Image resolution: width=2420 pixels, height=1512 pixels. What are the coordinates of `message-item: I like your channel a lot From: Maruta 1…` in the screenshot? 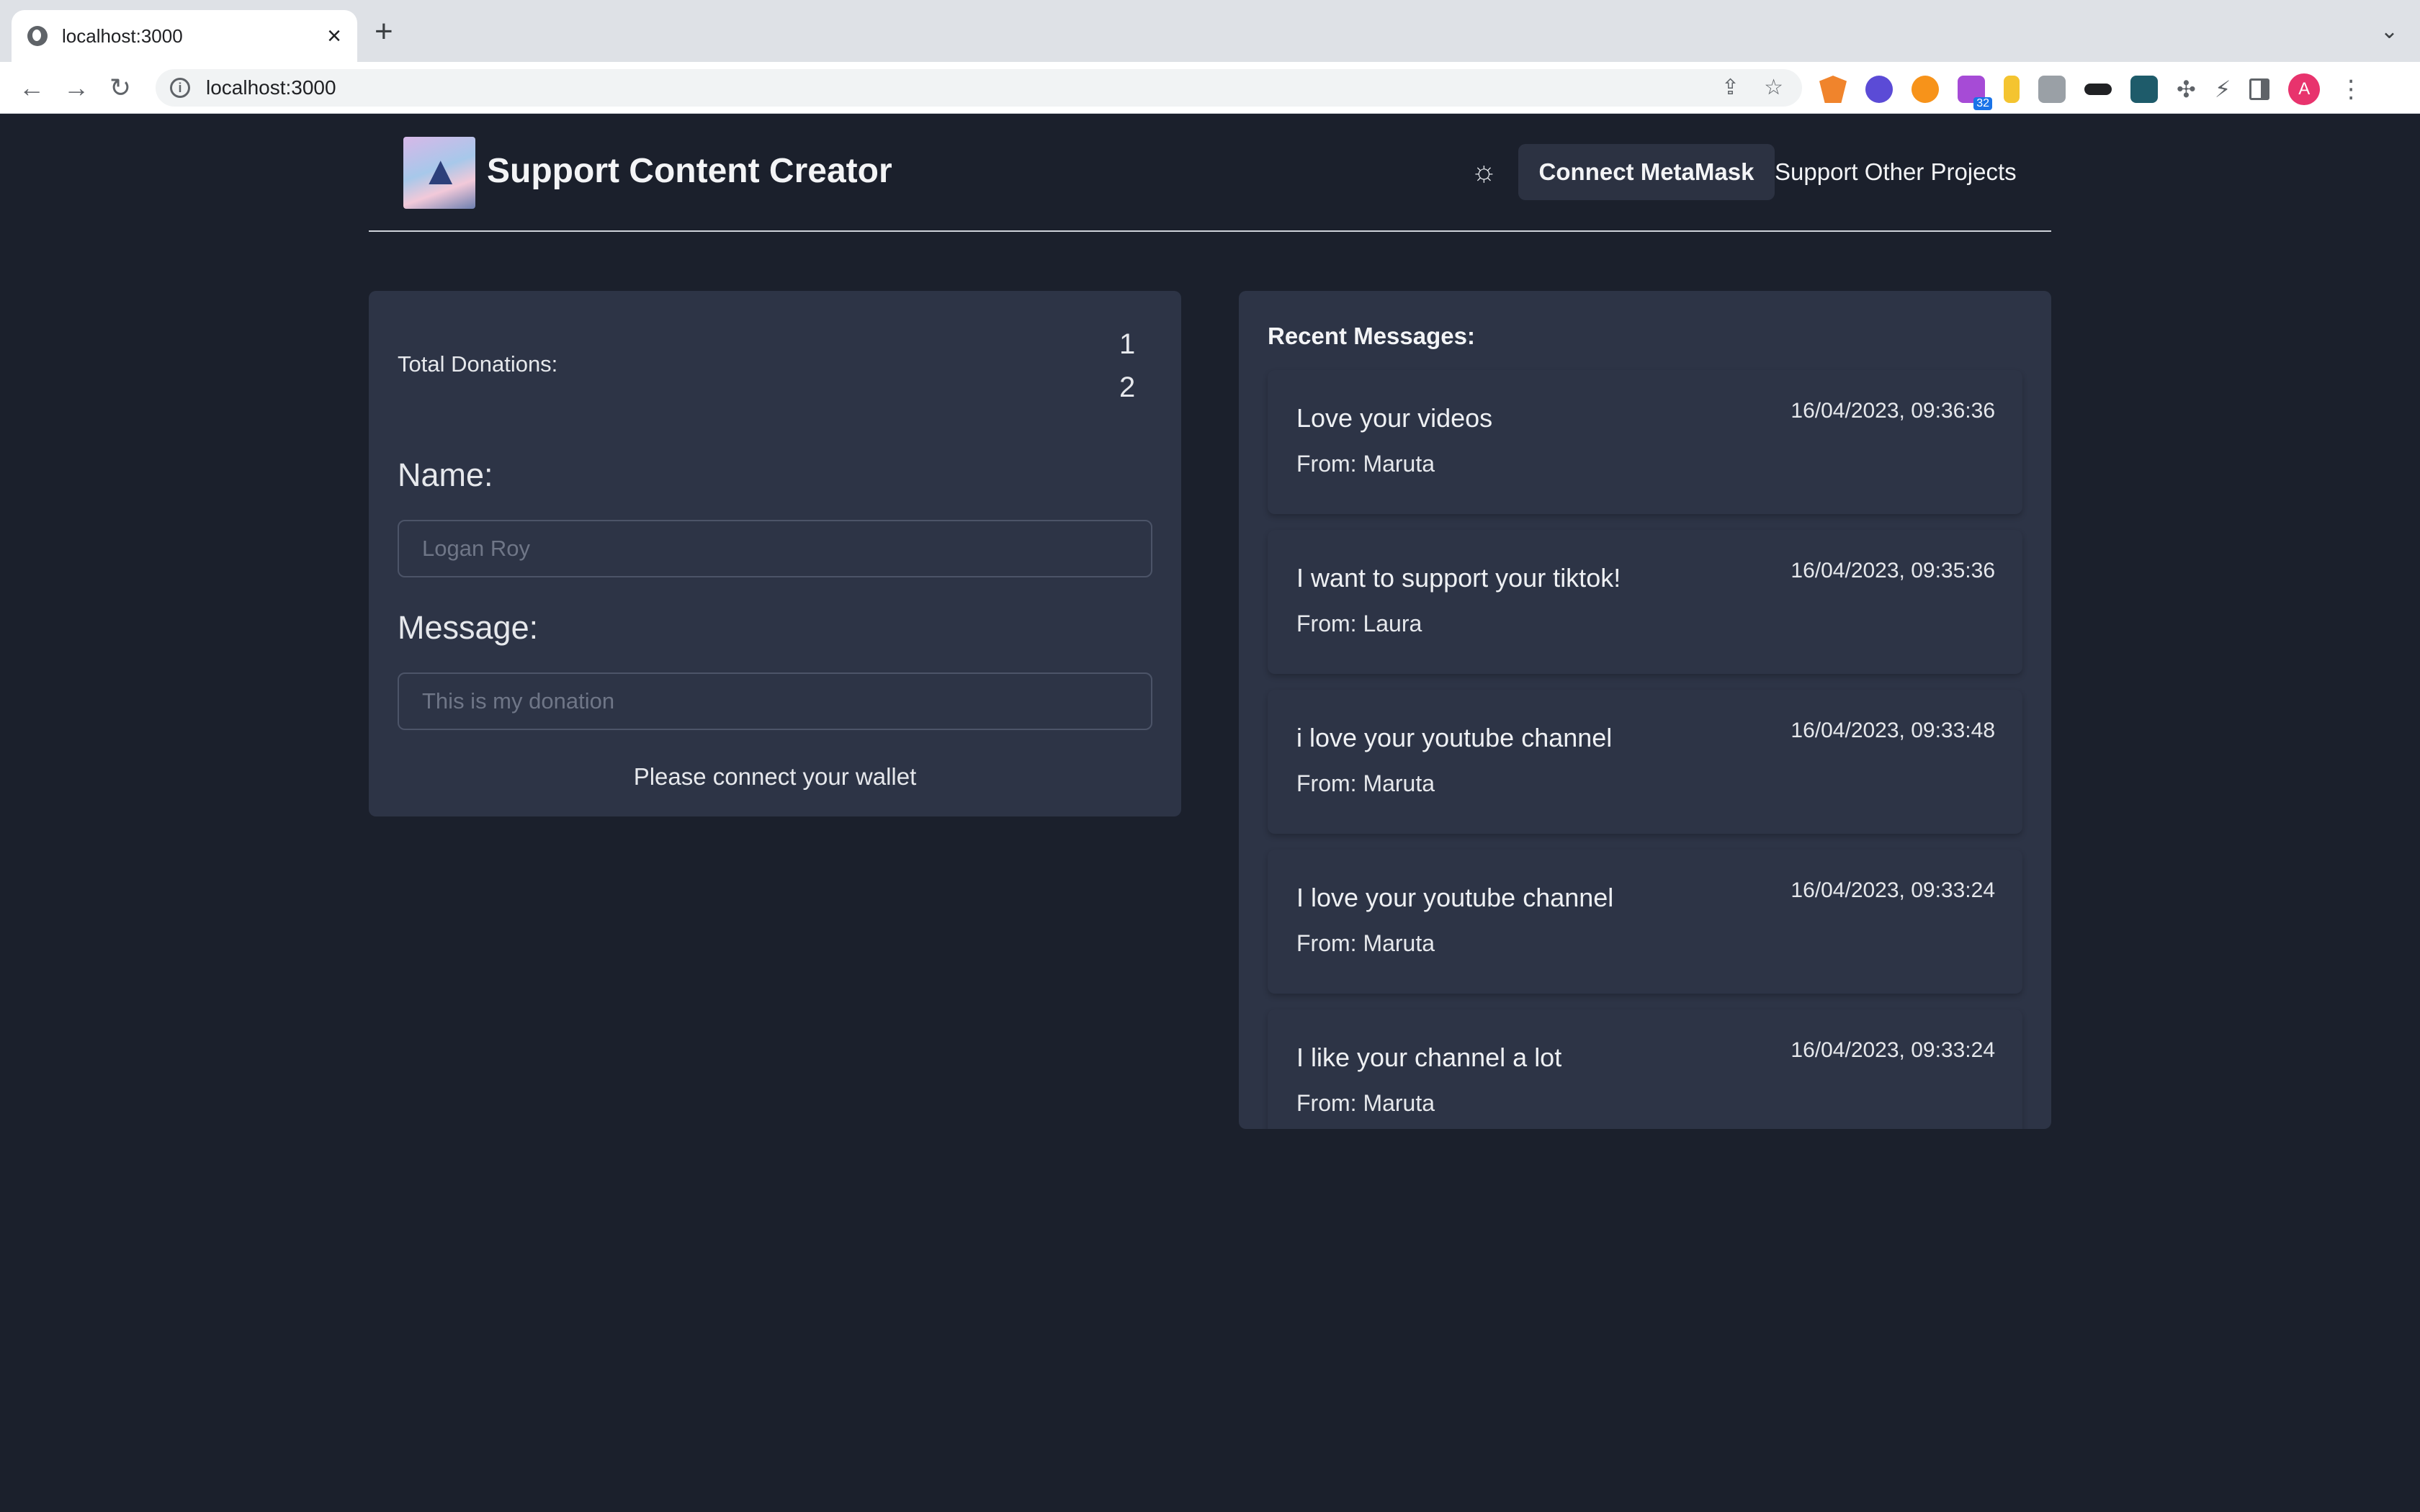 It's located at (1645, 1069).